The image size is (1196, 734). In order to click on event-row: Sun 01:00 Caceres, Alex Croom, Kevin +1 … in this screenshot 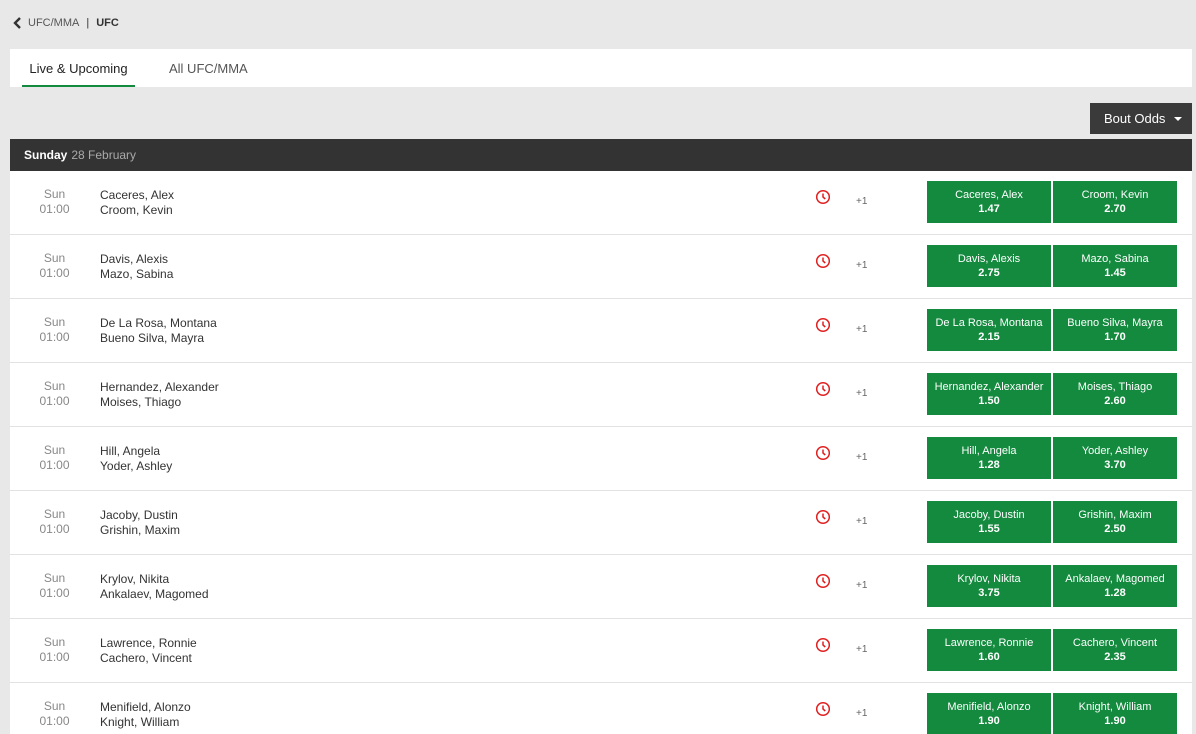, I will do `click(601, 203)`.